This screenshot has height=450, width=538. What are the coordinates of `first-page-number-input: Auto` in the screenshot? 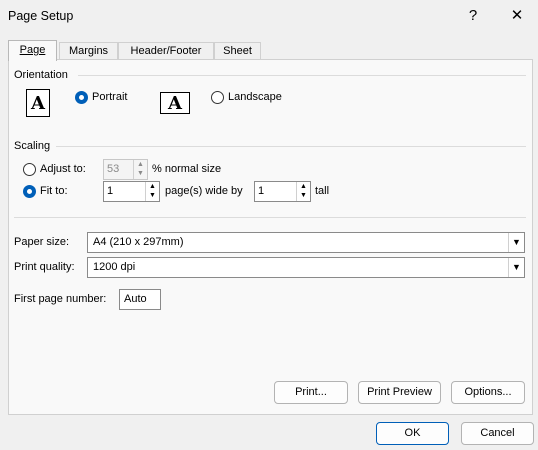 It's located at (140, 299).